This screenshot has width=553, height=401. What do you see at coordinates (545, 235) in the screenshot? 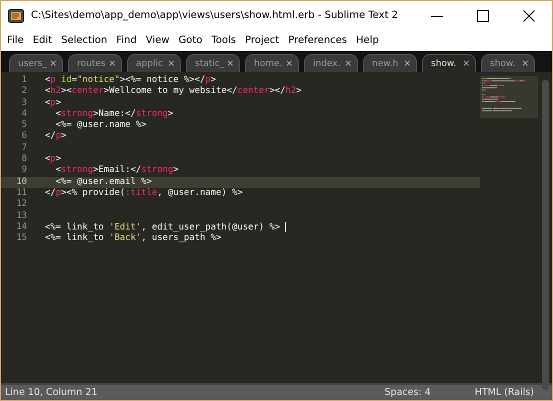
I see `scrollbar` at bounding box center [545, 235].